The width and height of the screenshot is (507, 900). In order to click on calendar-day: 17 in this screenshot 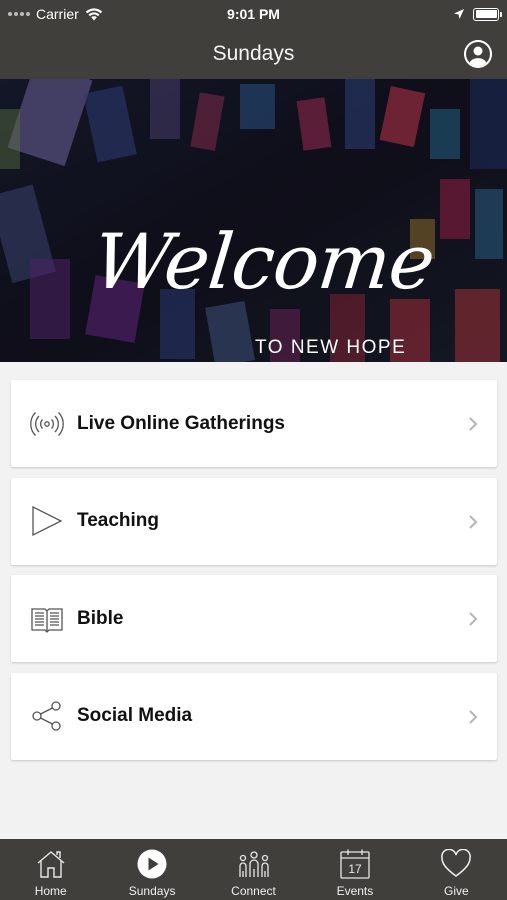, I will do `click(355, 869)`.